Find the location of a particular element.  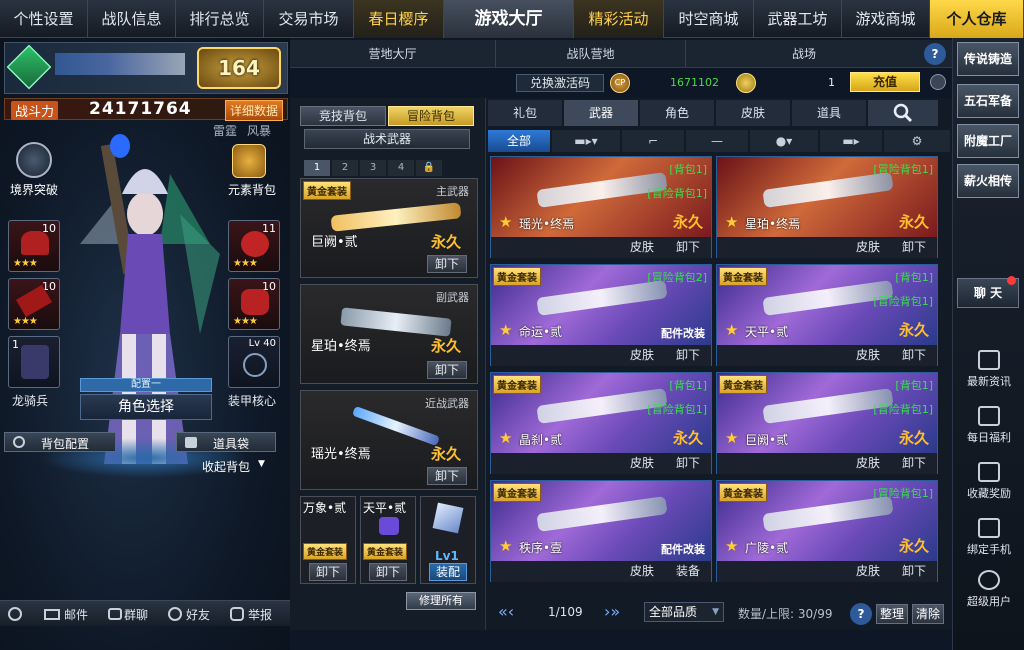

search-icon is located at coordinates (903, 113).